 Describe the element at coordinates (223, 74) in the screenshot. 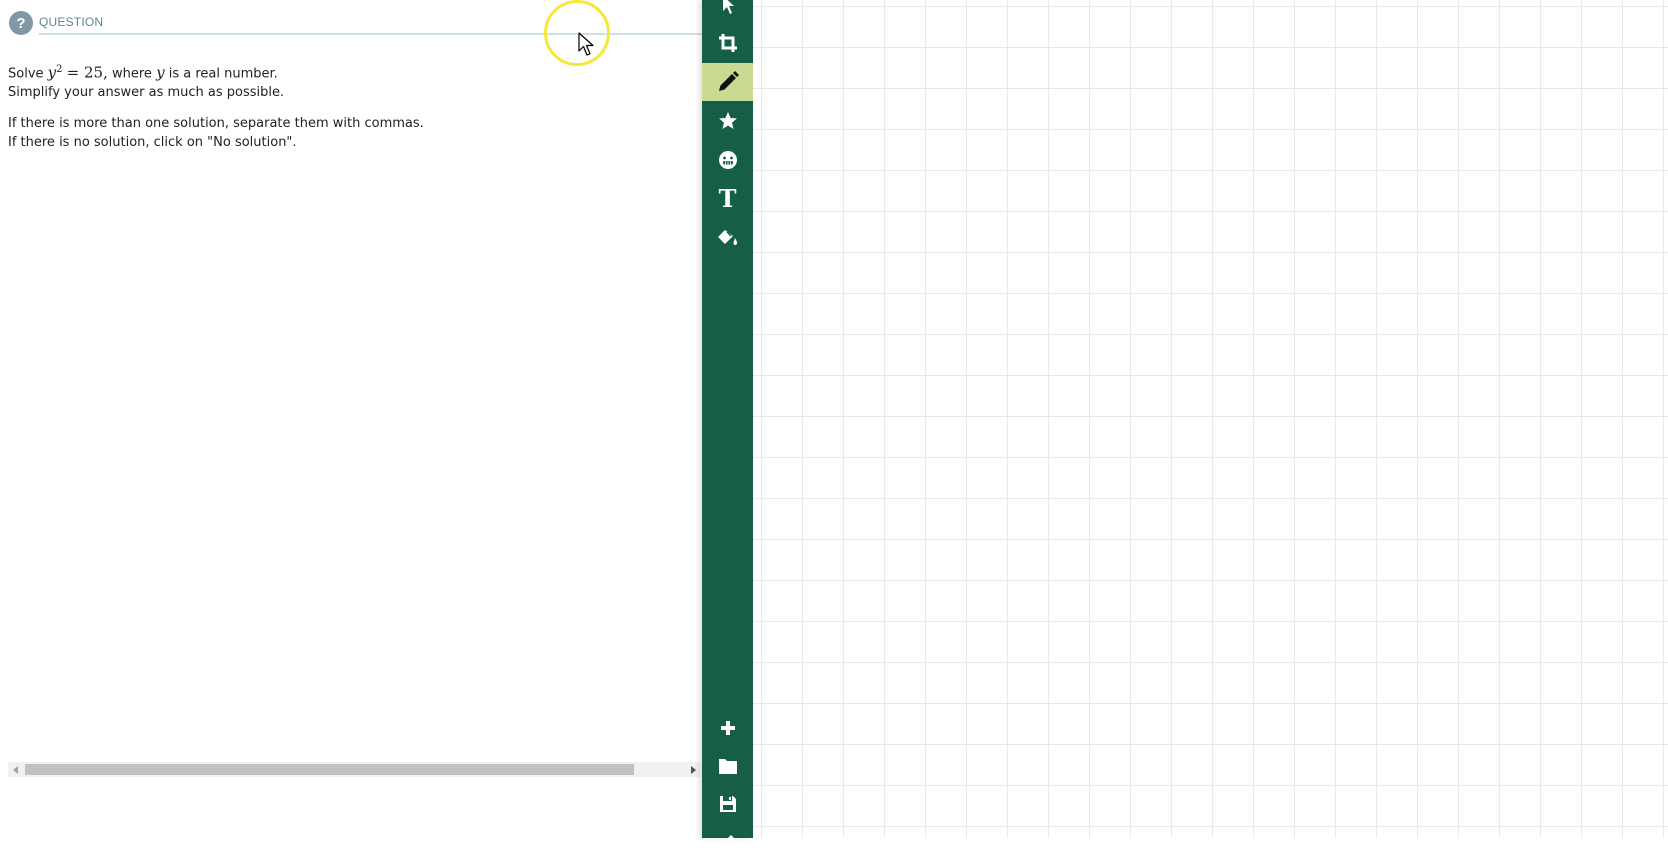

I see `real-number-label: is a real number.` at that location.